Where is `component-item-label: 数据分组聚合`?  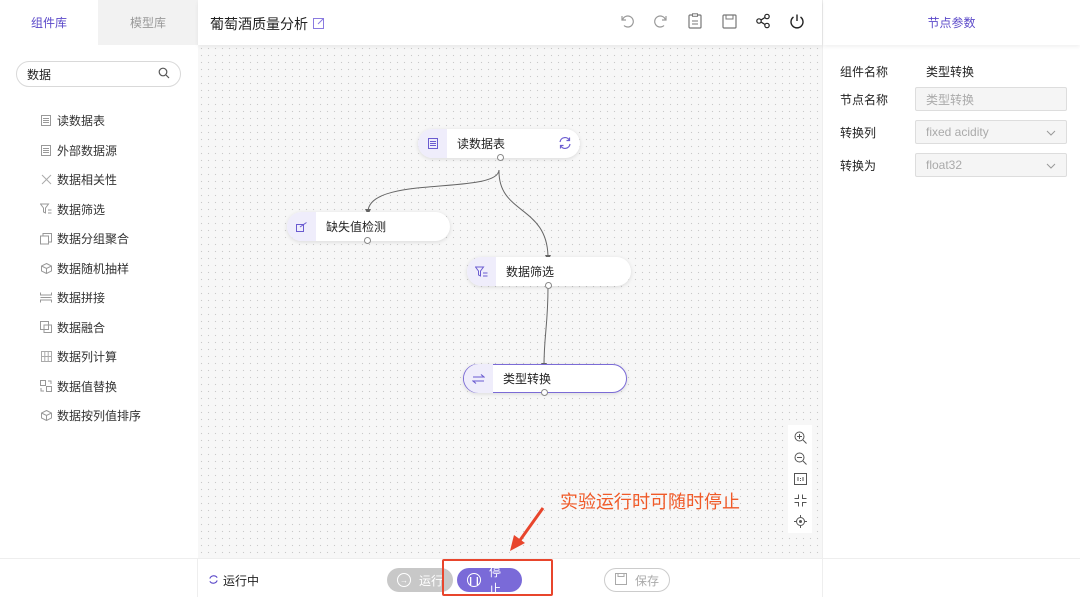
component-item-label: 数据分组聚合 is located at coordinates (93, 239).